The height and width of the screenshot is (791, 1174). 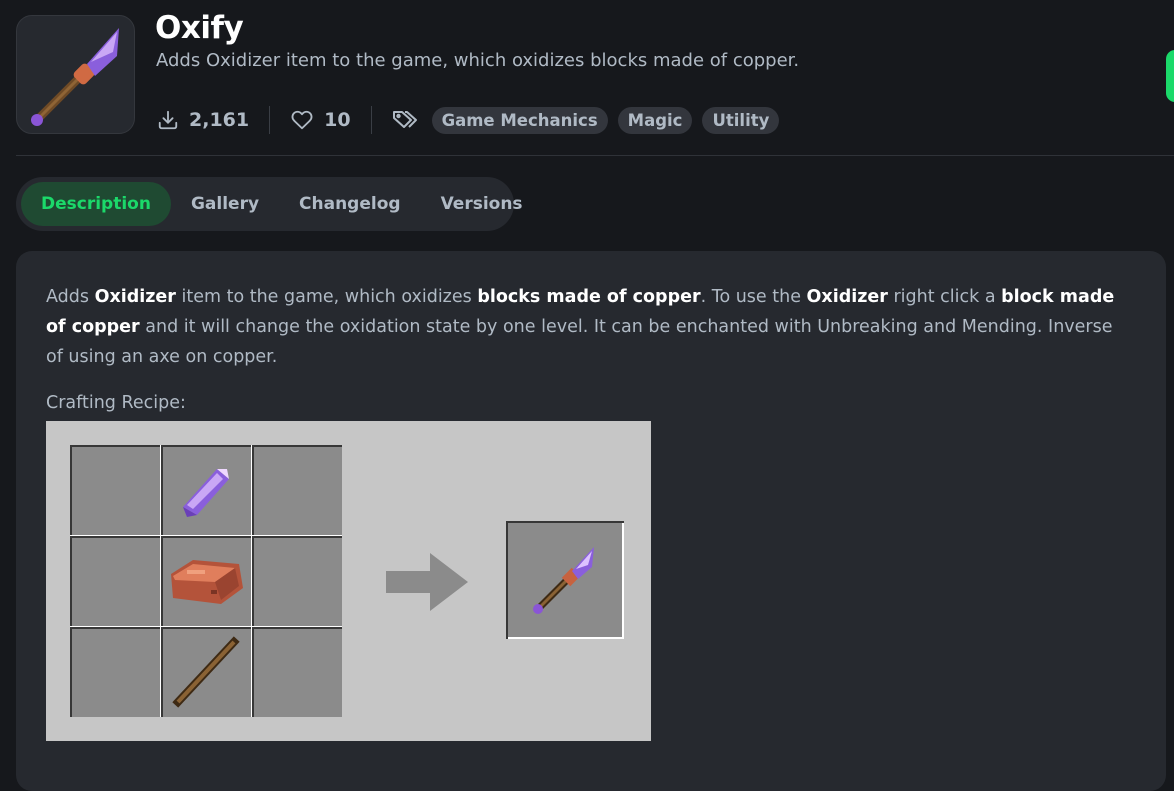 I want to click on desc-bold-oxidizer-2: Oxidizer, so click(x=847, y=297).